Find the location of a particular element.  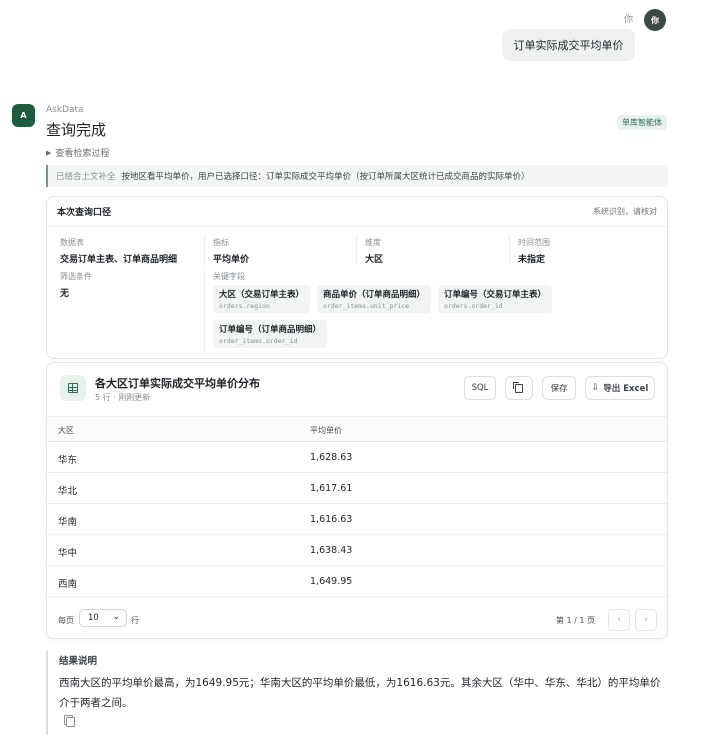

per-page-label: 每页 is located at coordinates (66, 620).